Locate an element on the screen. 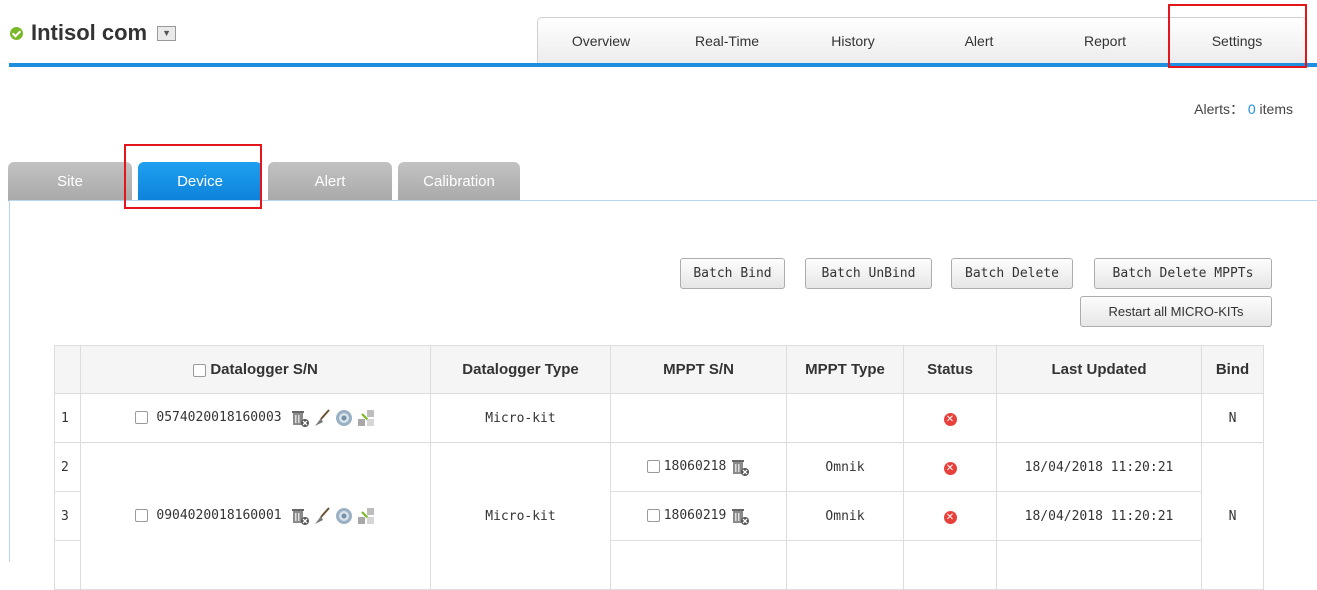 Image resolution: width=1317 pixels, height=590 pixels. tab-site: Site is located at coordinates (70, 181).